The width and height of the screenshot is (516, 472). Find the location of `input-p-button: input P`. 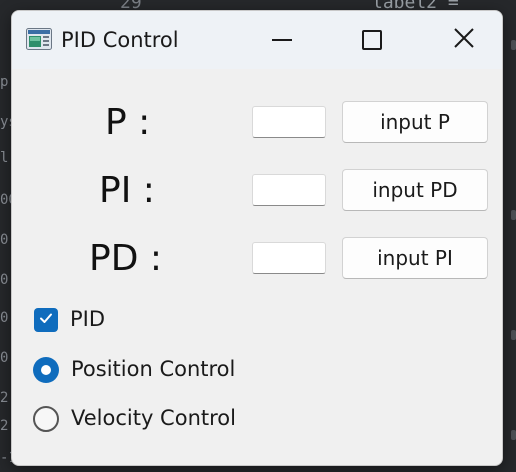

input-p-button: input P is located at coordinates (415, 122).